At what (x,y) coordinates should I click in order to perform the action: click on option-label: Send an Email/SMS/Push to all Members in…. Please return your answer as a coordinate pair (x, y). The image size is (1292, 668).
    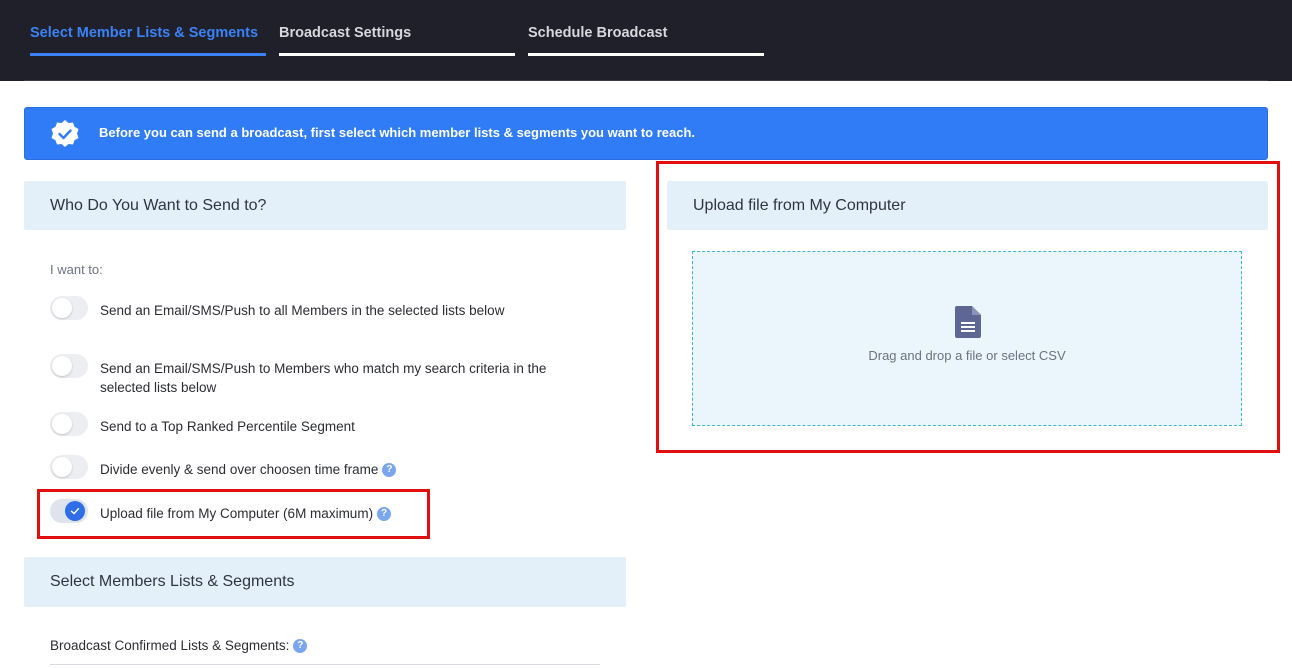
    Looking at the image, I should click on (302, 310).